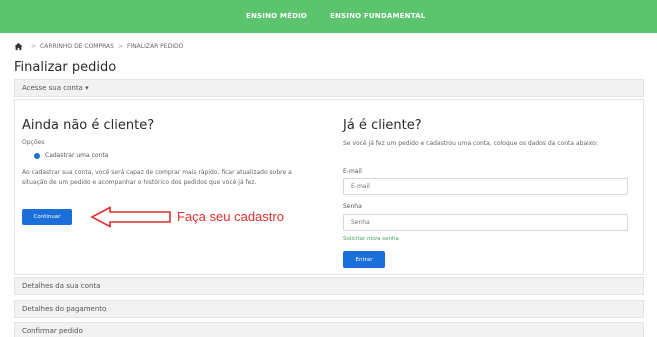 The image size is (657, 337). What do you see at coordinates (77, 46) in the screenshot?
I see `breadcrumb-cart-link: CARRINHO DE COMPRAS` at bounding box center [77, 46].